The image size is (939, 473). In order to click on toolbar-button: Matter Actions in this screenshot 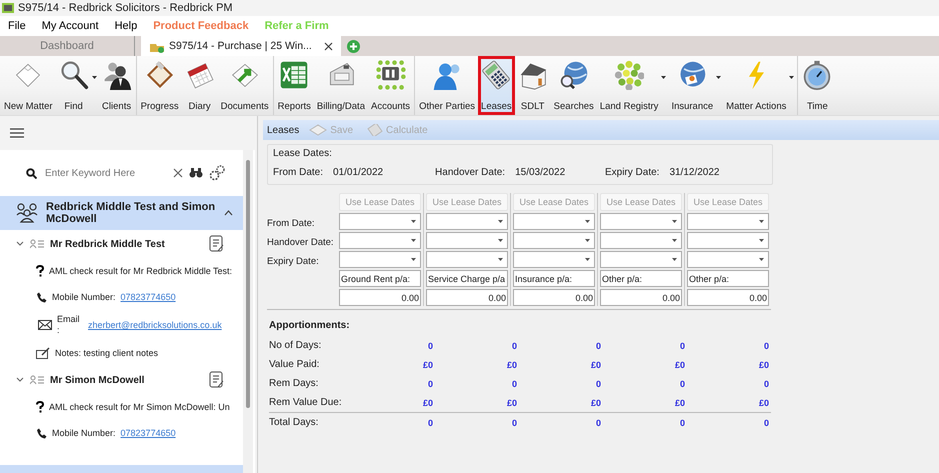, I will do `click(756, 85)`.